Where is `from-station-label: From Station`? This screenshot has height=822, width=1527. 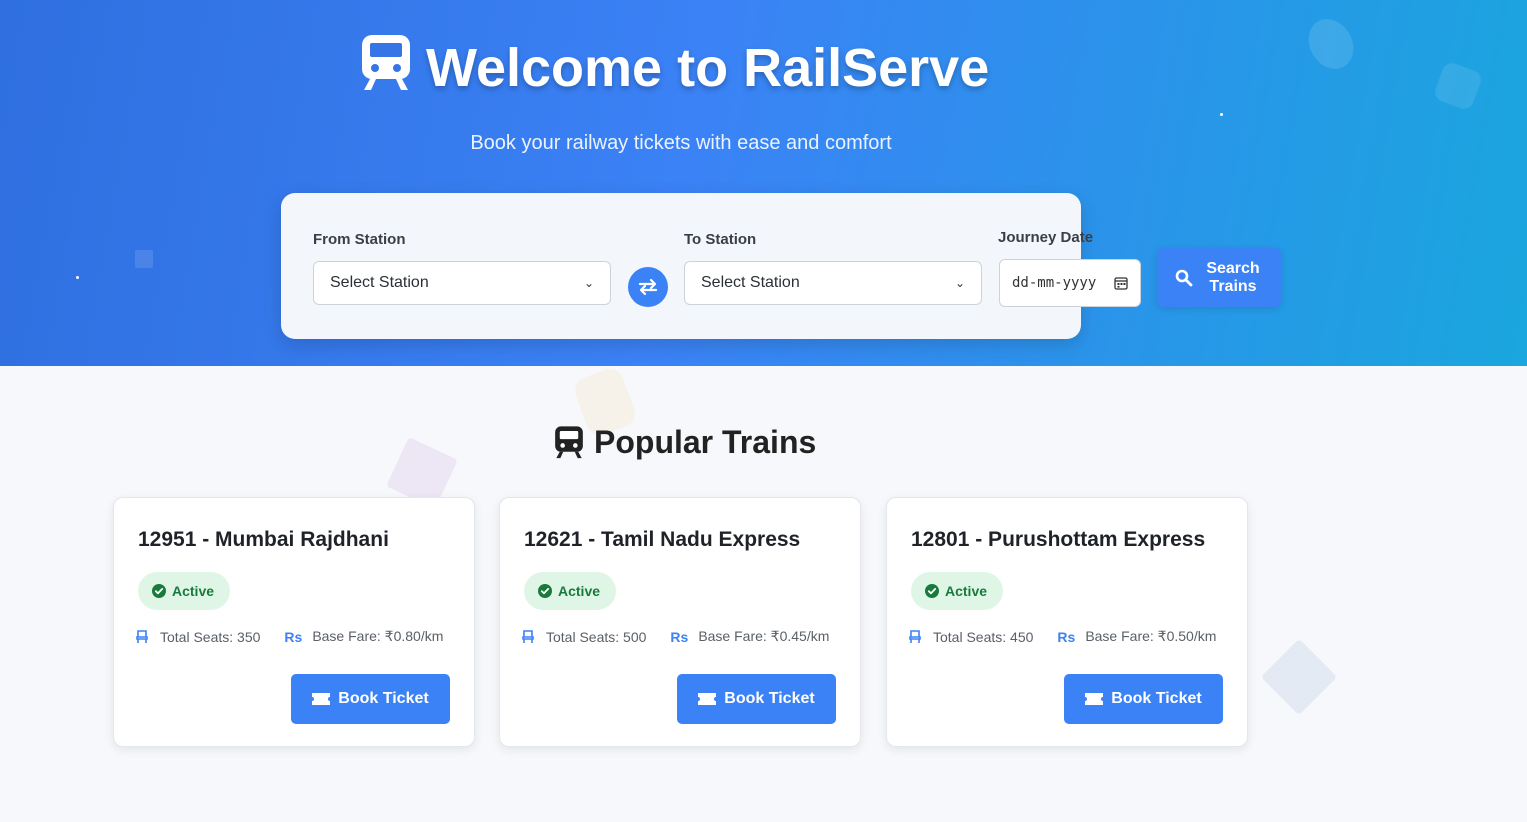
from-station-label: From Station is located at coordinates (359, 239).